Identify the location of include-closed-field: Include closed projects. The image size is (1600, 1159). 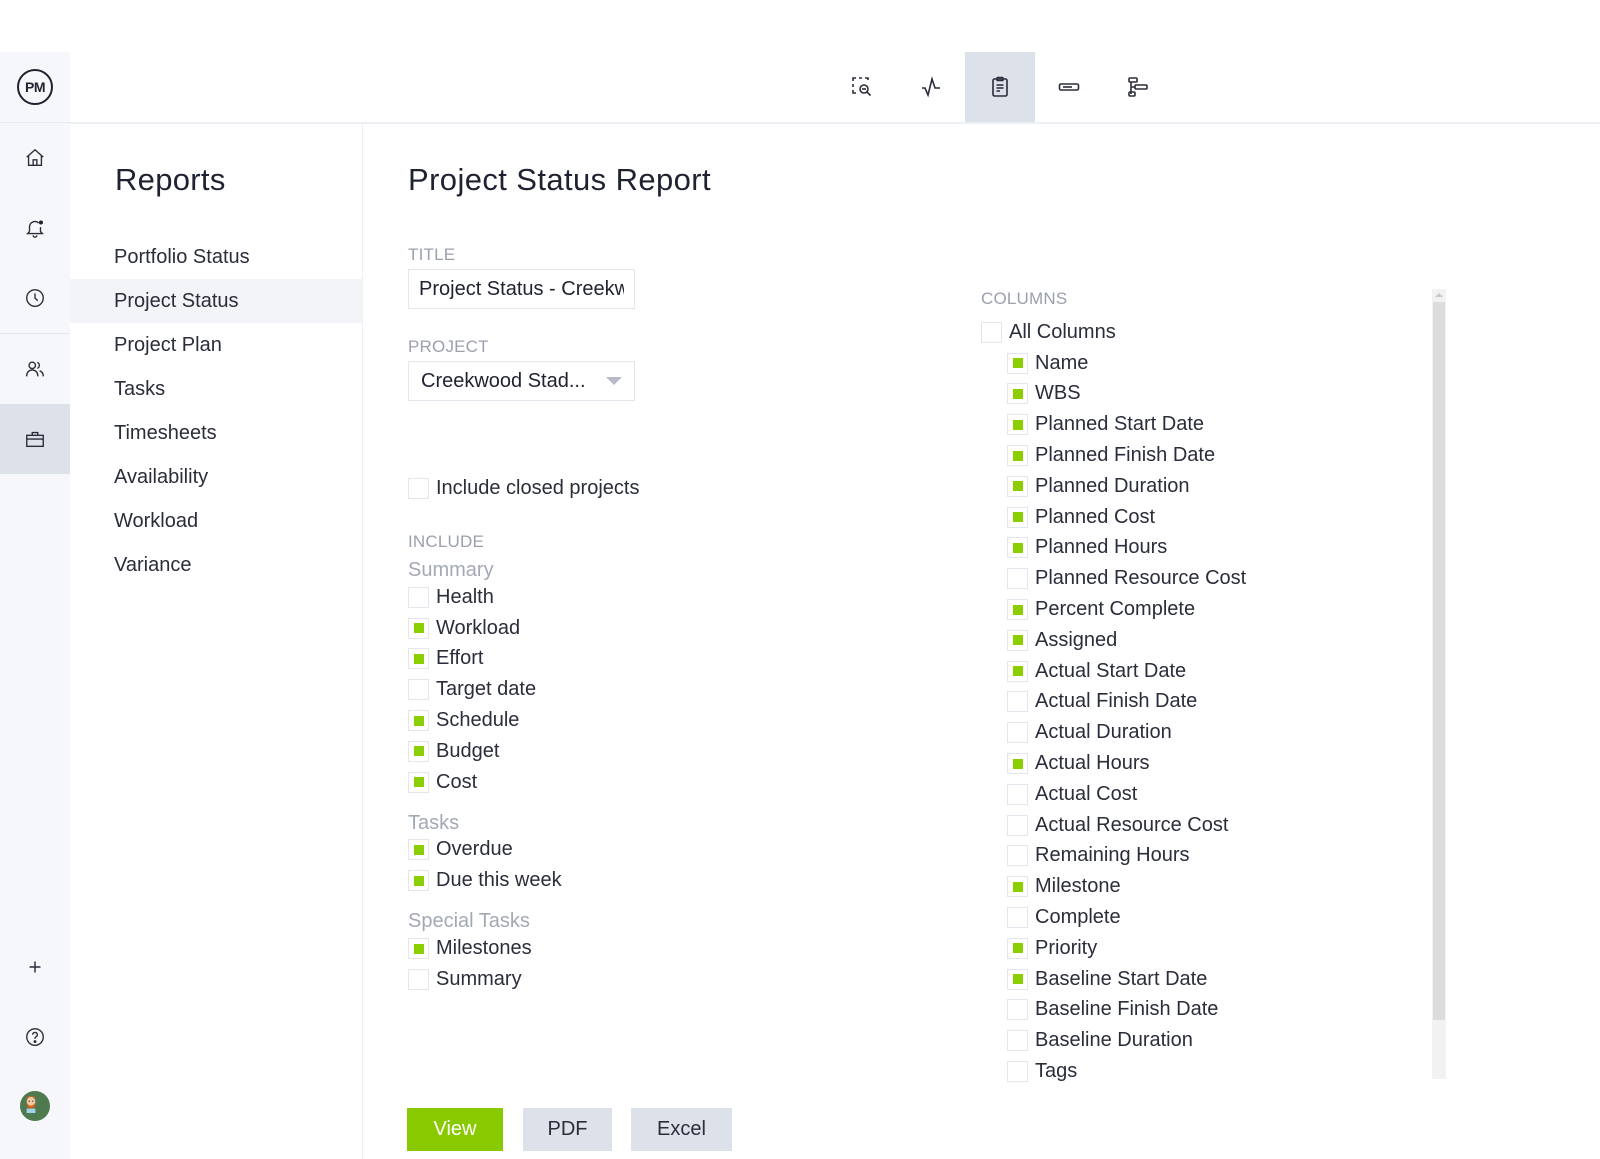
(523, 488).